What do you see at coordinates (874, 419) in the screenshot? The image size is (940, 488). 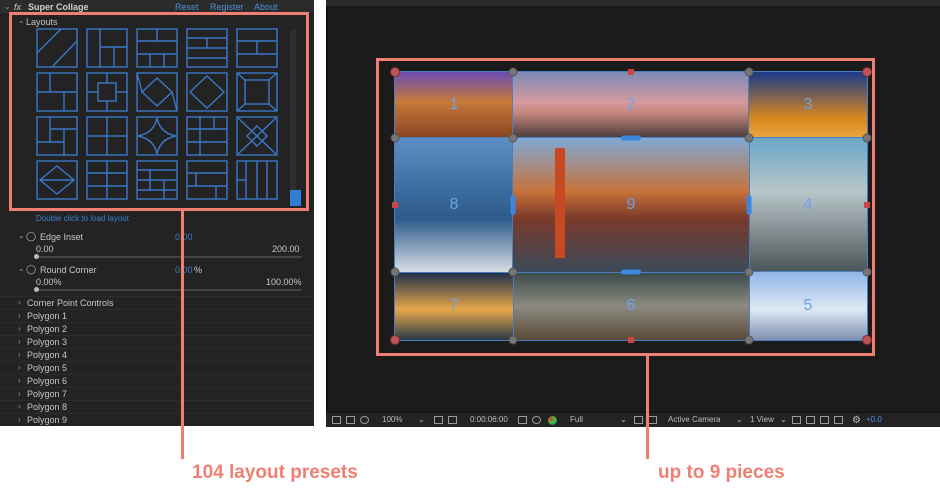 I see `exposure-value: +0.0` at bounding box center [874, 419].